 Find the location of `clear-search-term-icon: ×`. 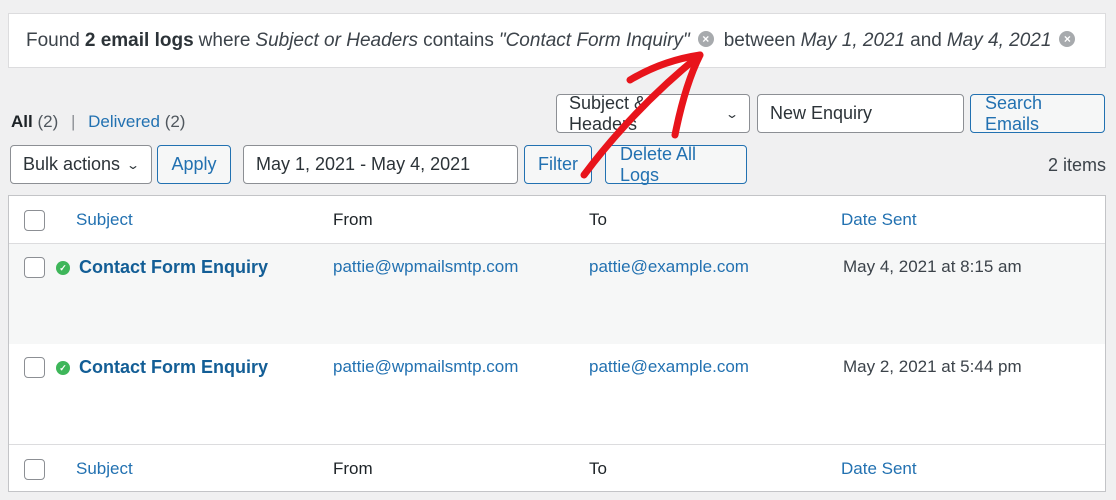

clear-search-term-icon: × is located at coordinates (705, 38).